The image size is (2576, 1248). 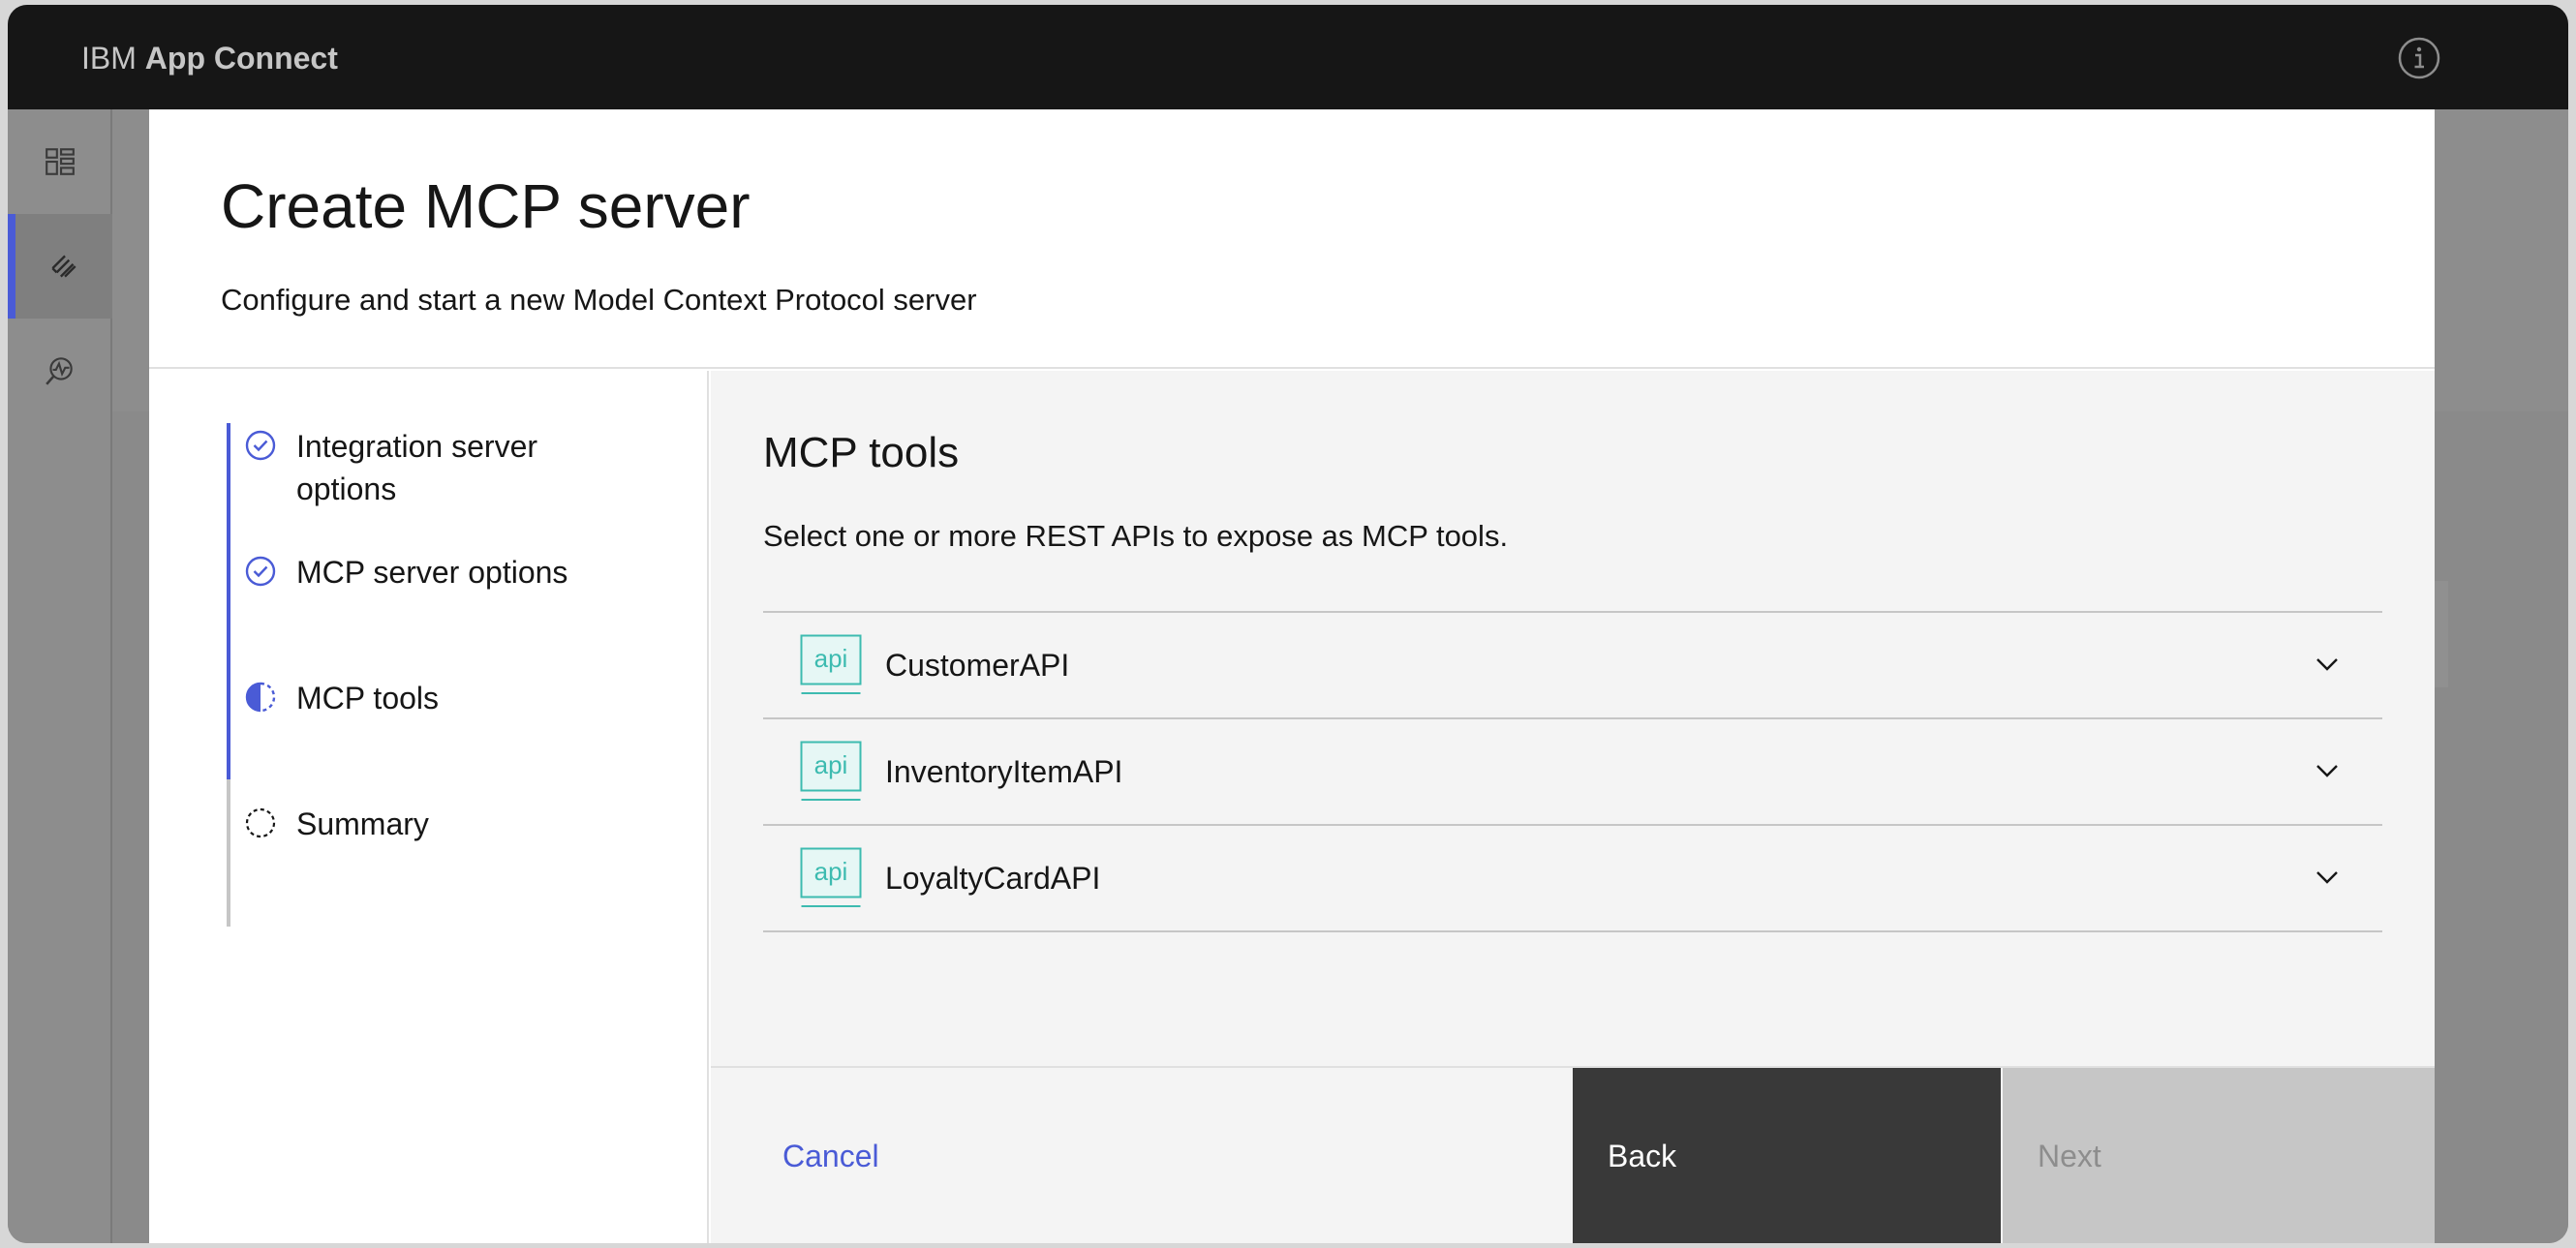 I want to click on cancel-button: Cancel, so click(x=1142, y=1155).